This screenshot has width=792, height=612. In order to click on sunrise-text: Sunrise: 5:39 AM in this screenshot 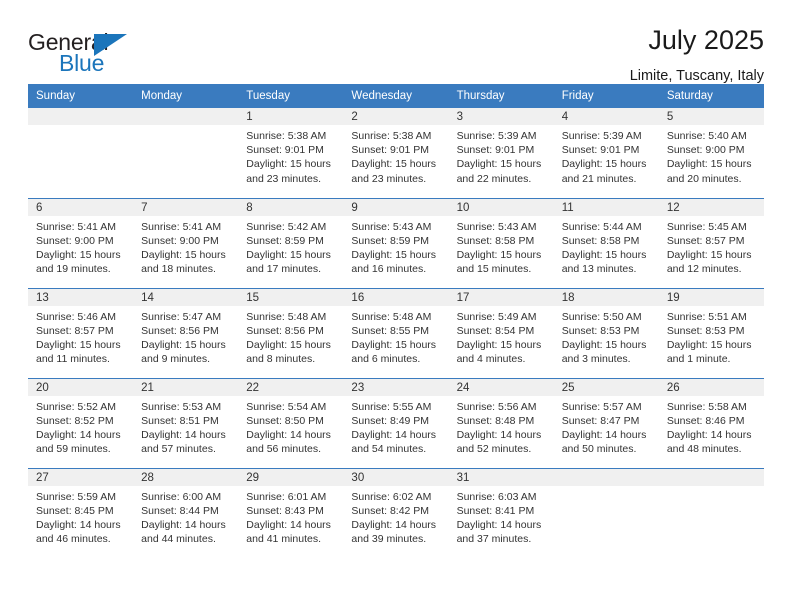, I will do `click(601, 136)`.